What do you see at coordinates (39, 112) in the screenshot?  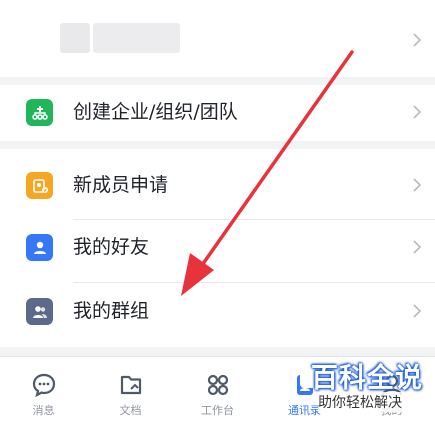 I see `team-add-icon` at bounding box center [39, 112].